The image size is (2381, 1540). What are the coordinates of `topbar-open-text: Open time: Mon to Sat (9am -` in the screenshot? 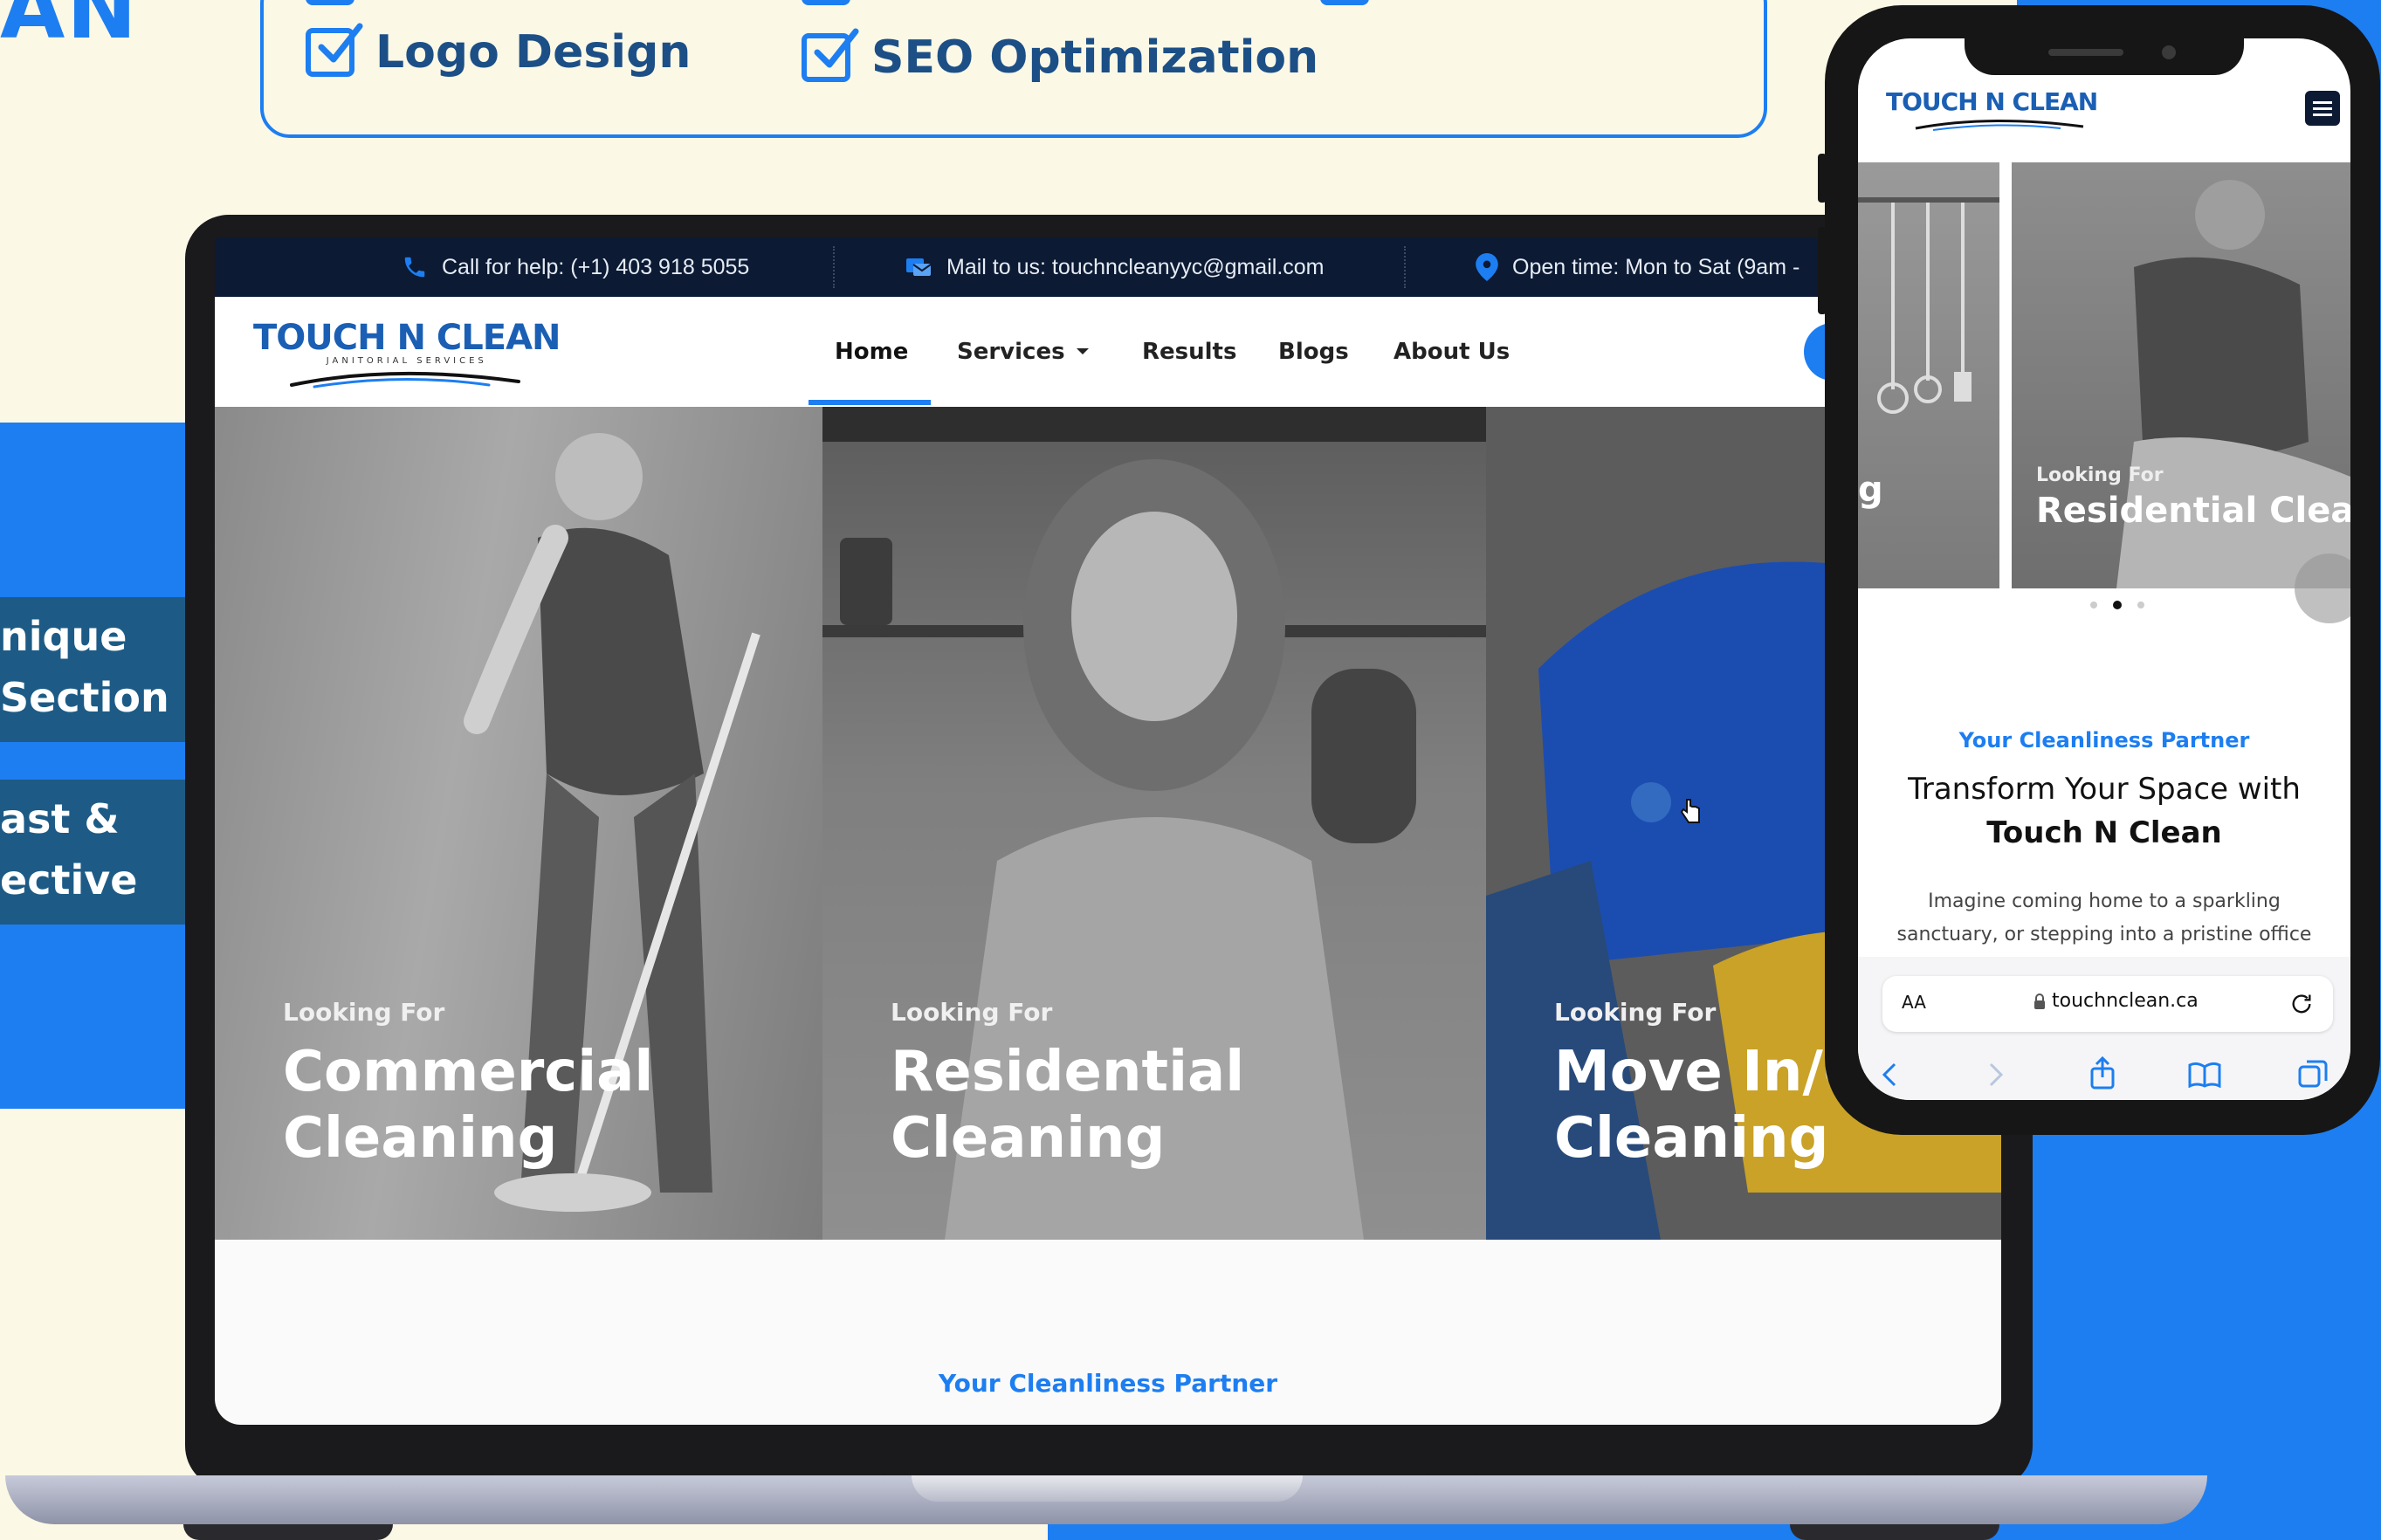 It's located at (1656, 266).